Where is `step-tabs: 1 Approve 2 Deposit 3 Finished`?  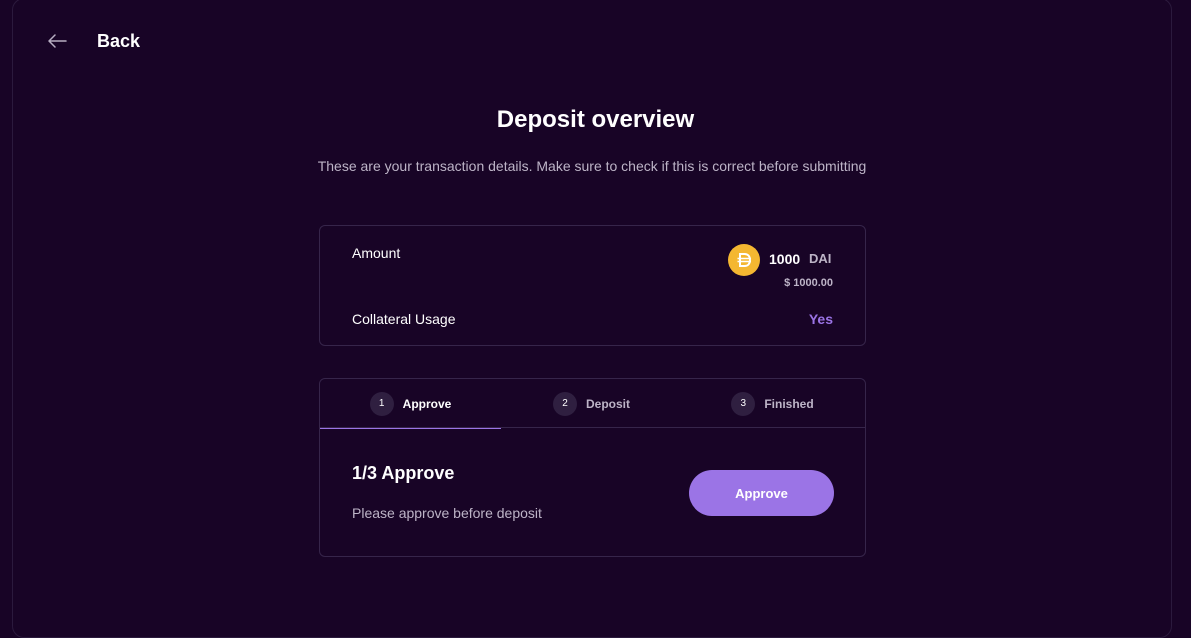 step-tabs: 1 Approve 2 Deposit 3 Finished is located at coordinates (592, 404).